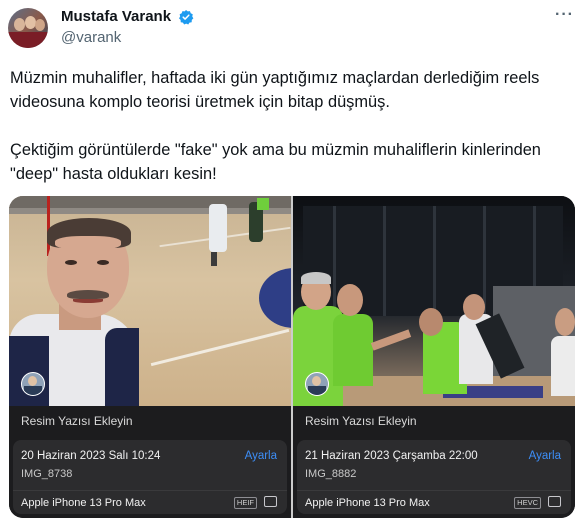 Image resolution: width=582 pixels, height=521 pixels. Describe the element at coordinates (554, 501) in the screenshot. I see `video-icon` at that location.